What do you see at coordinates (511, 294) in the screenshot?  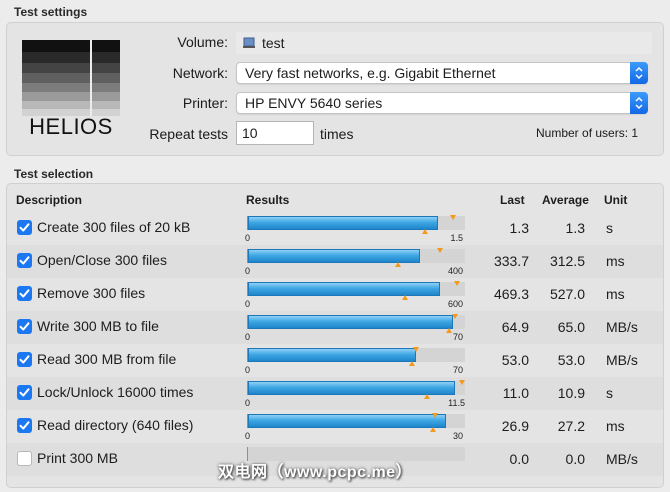 I see `last-value: 469.3` at bounding box center [511, 294].